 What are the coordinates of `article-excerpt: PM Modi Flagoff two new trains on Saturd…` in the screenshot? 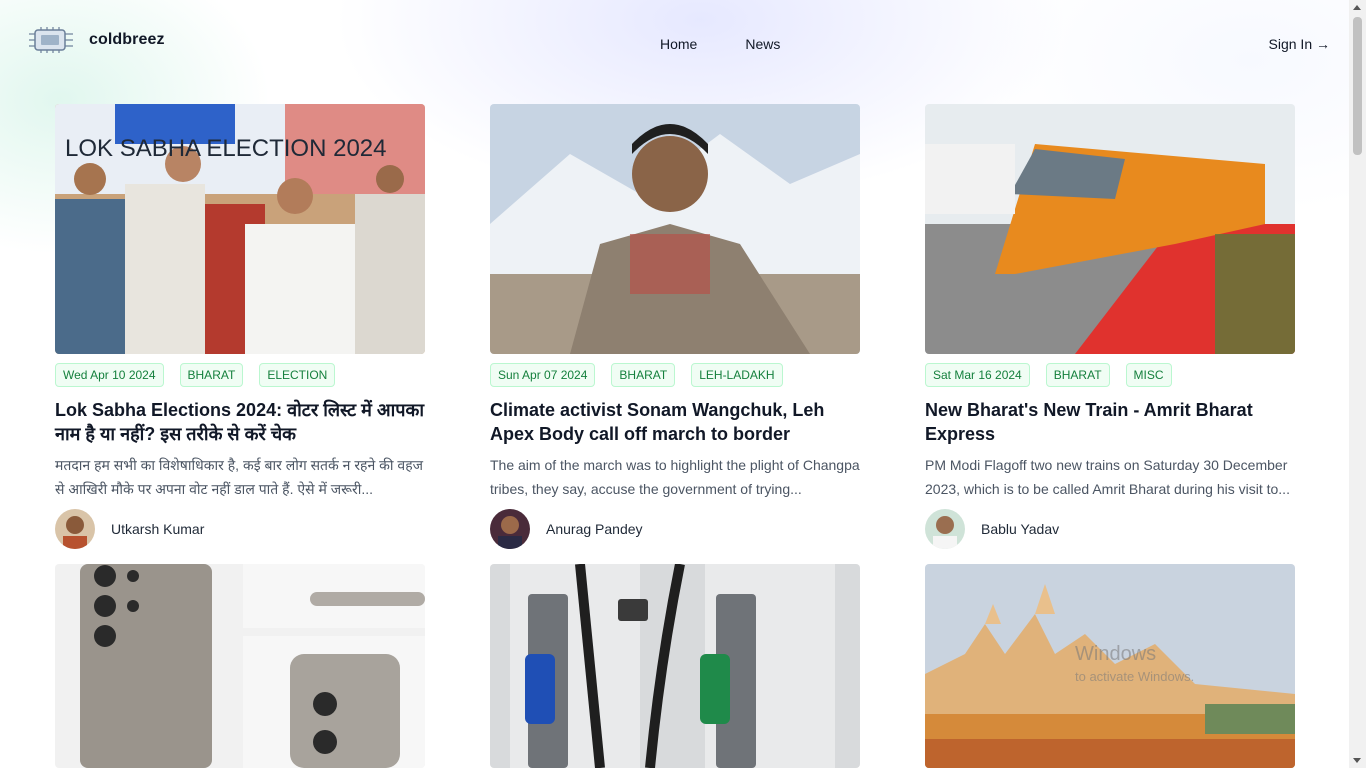 It's located at (1107, 477).